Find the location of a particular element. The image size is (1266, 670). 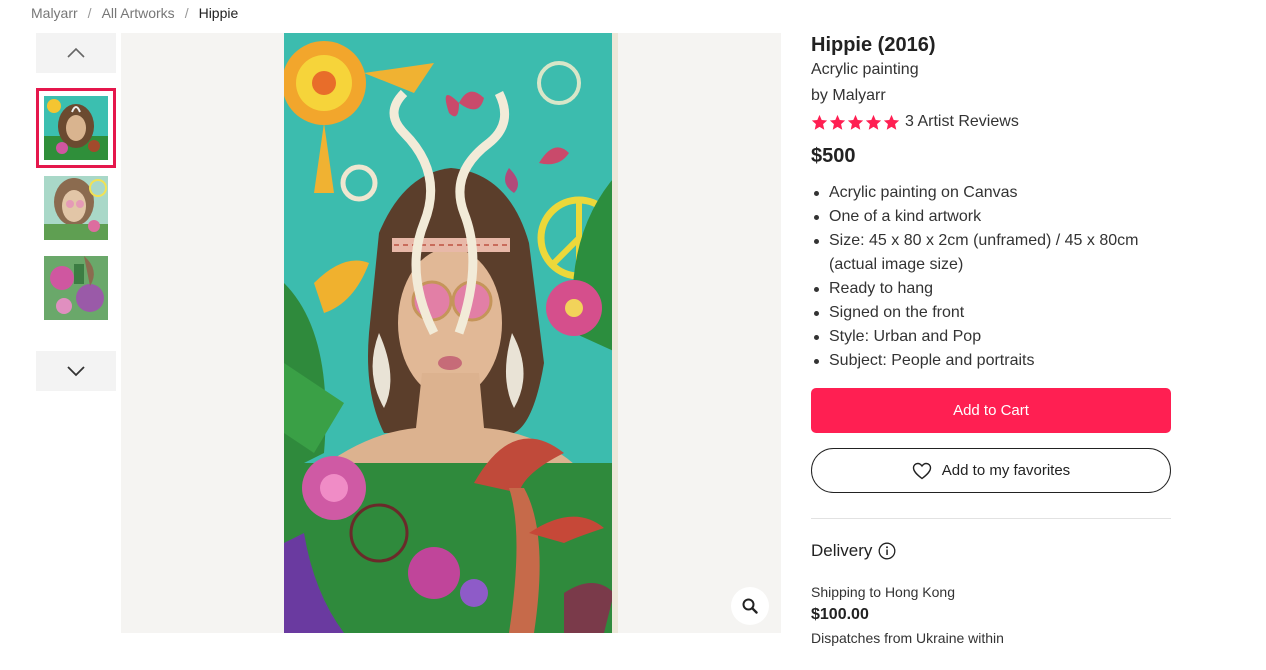

magnifier-icon is located at coordinates (750, 606).